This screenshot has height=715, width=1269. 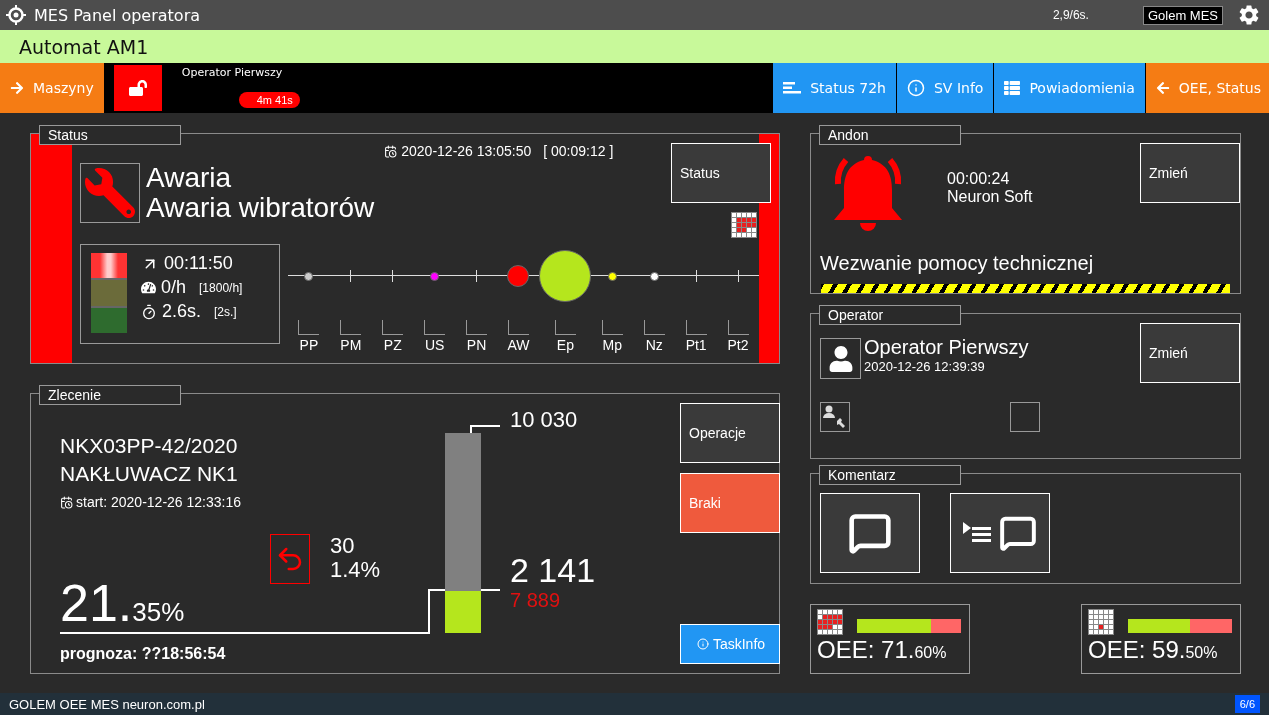 I want to click on nav-button: Status 72h, so click(x=834, y=88).